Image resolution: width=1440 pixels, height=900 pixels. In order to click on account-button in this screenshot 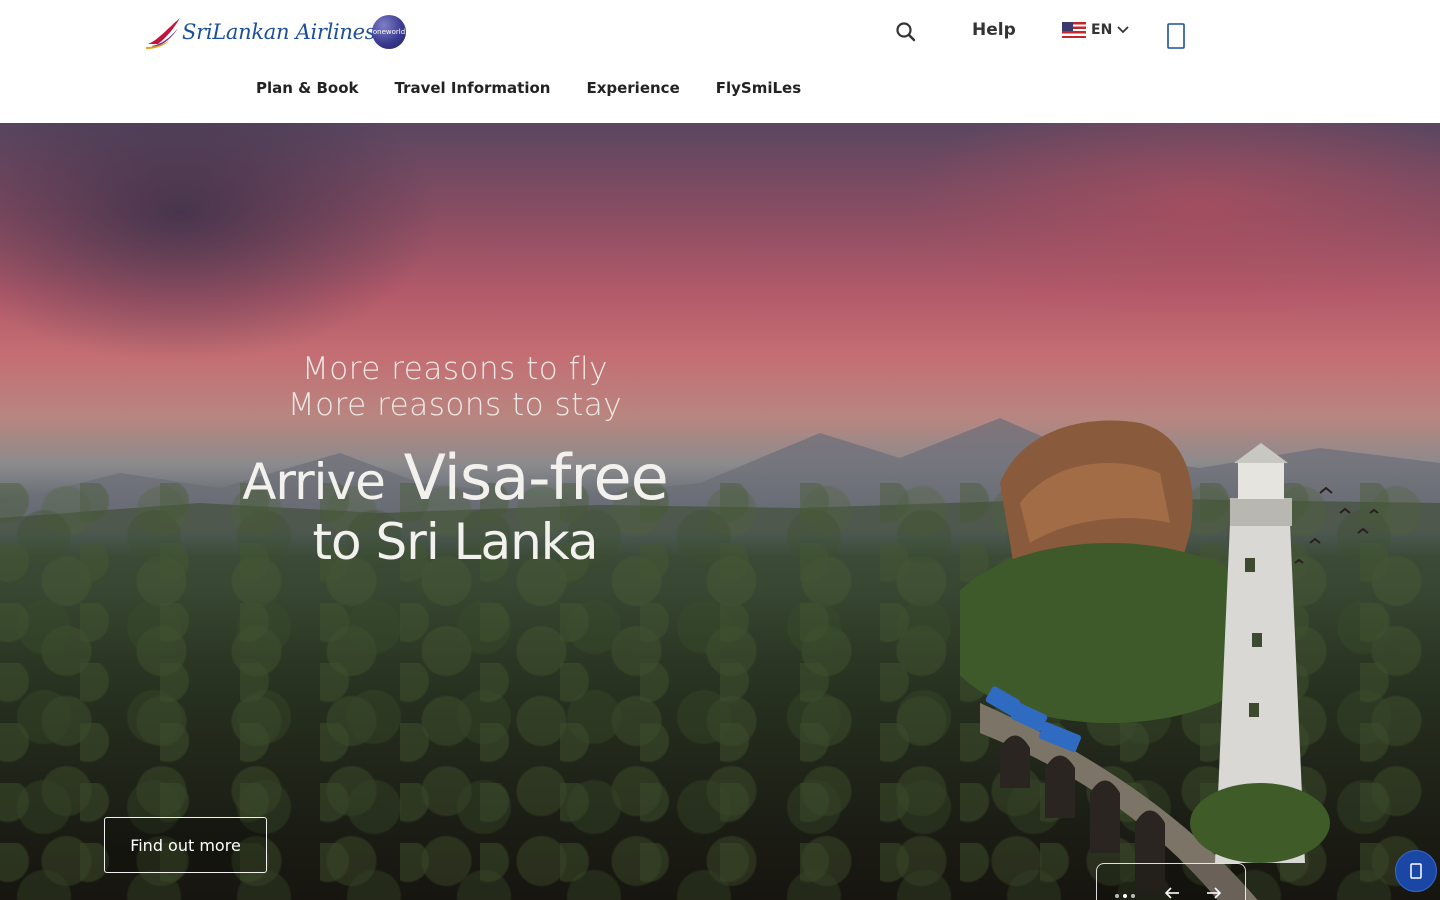, I will do `click(1176, 36)`.